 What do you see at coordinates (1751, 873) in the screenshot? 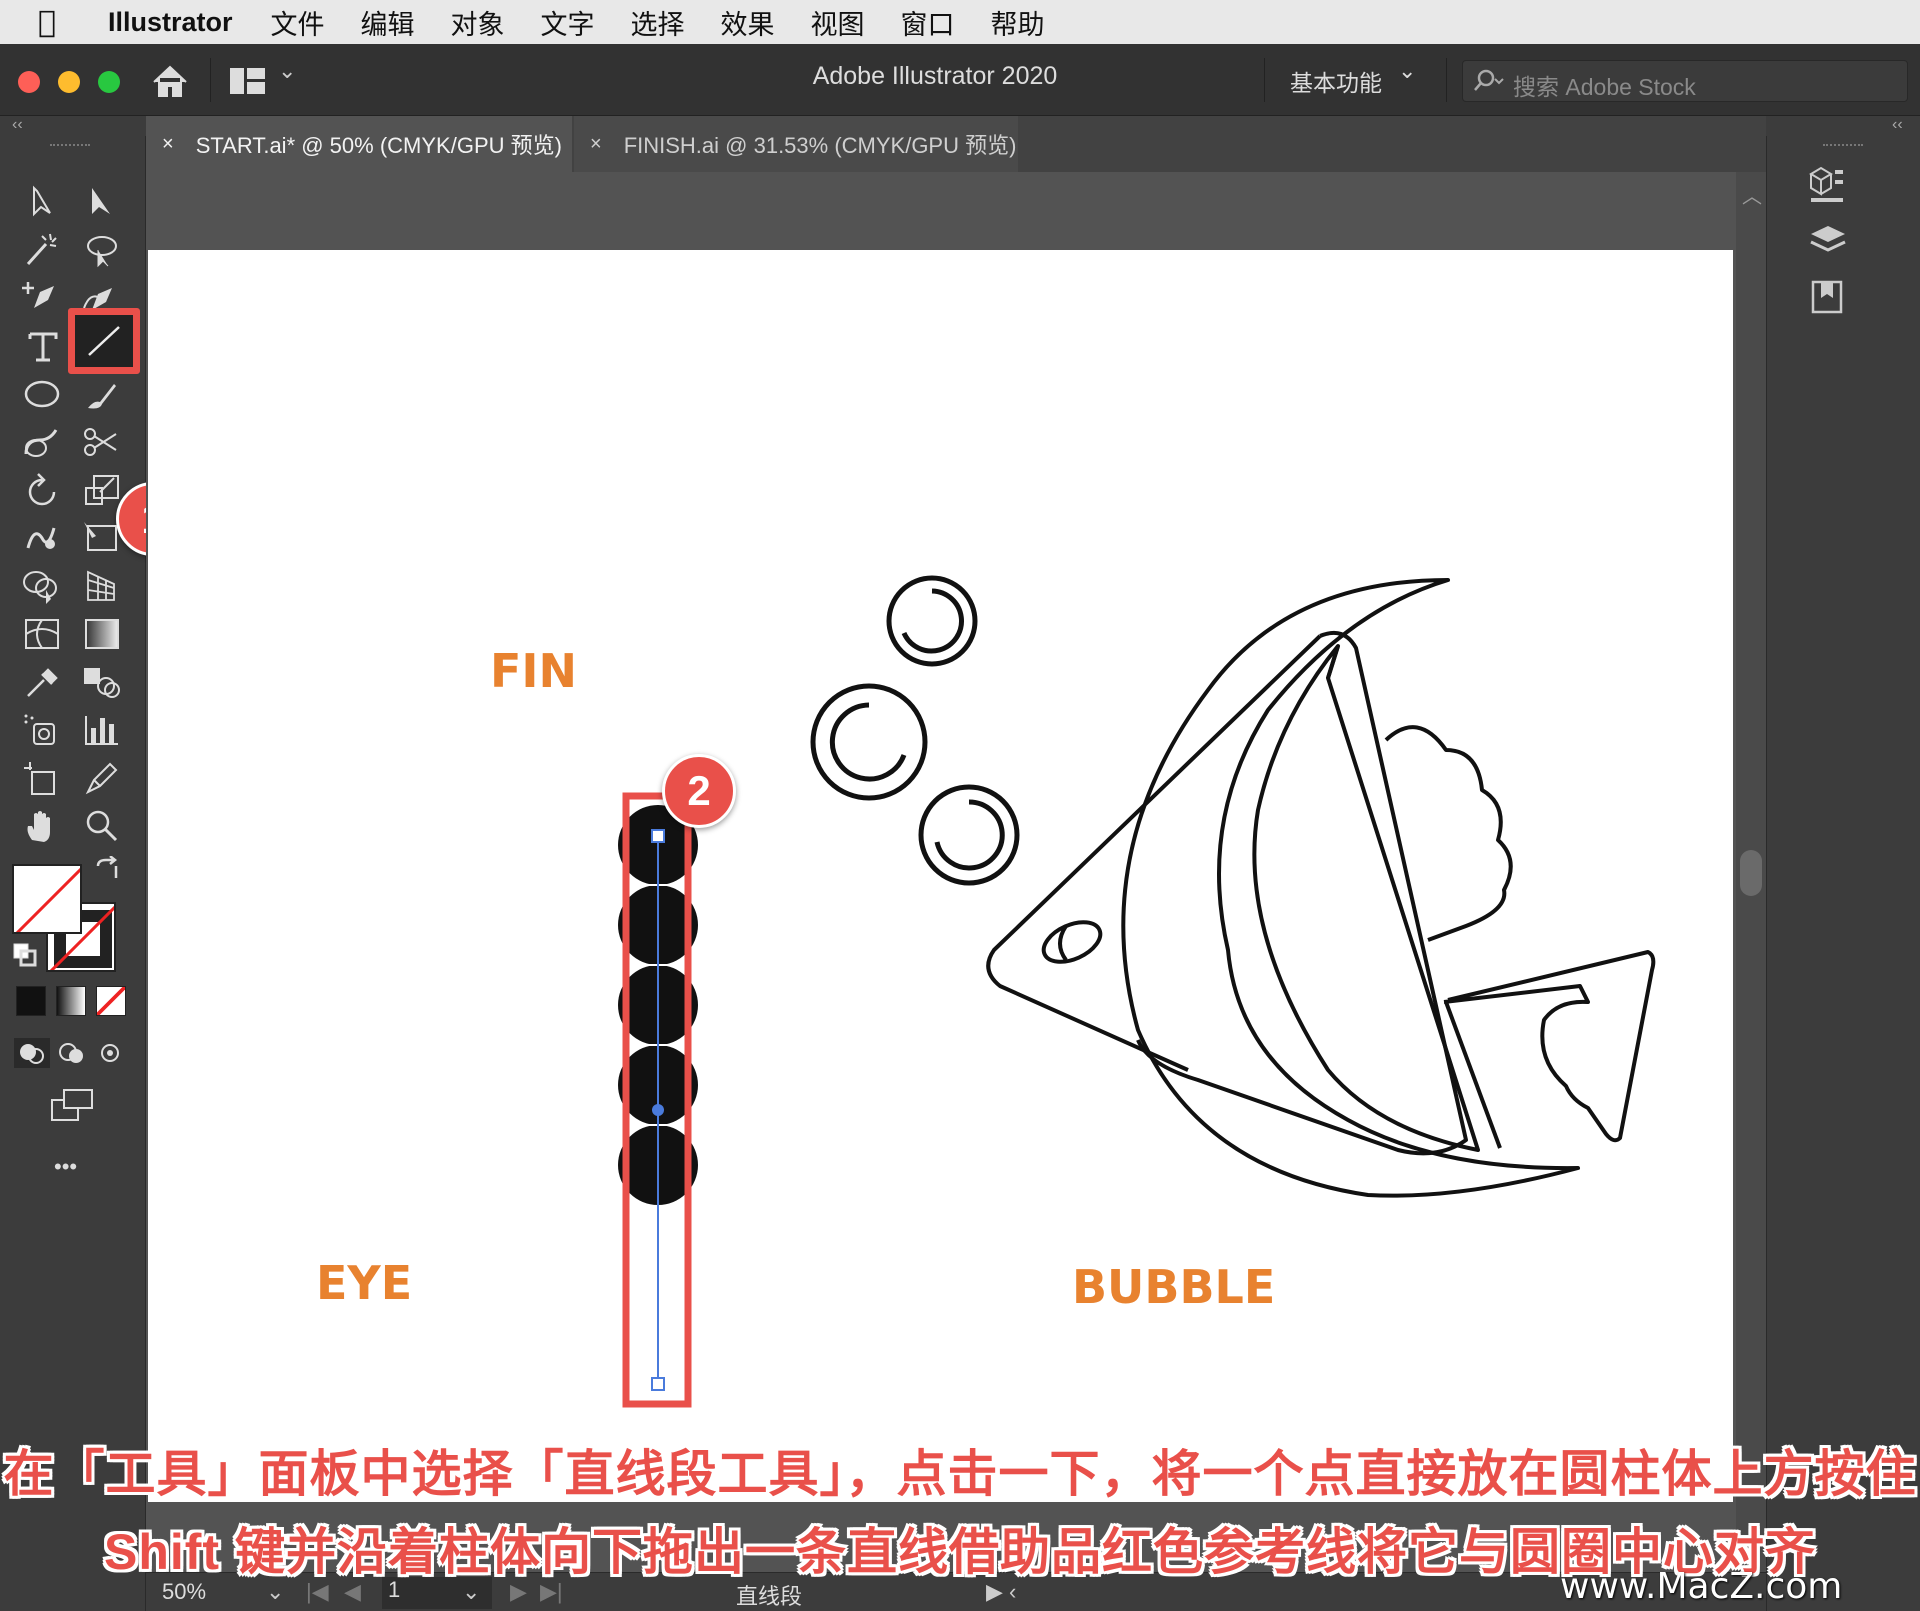
I see `scrollbar-thumb` at bounding box center [1751, 873].